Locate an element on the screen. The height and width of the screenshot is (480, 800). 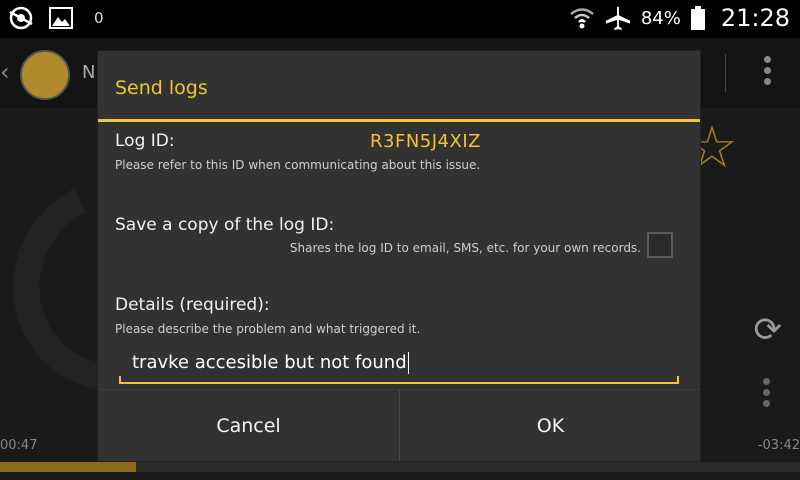
toolbar-divider is located at coordinates (725, 73).